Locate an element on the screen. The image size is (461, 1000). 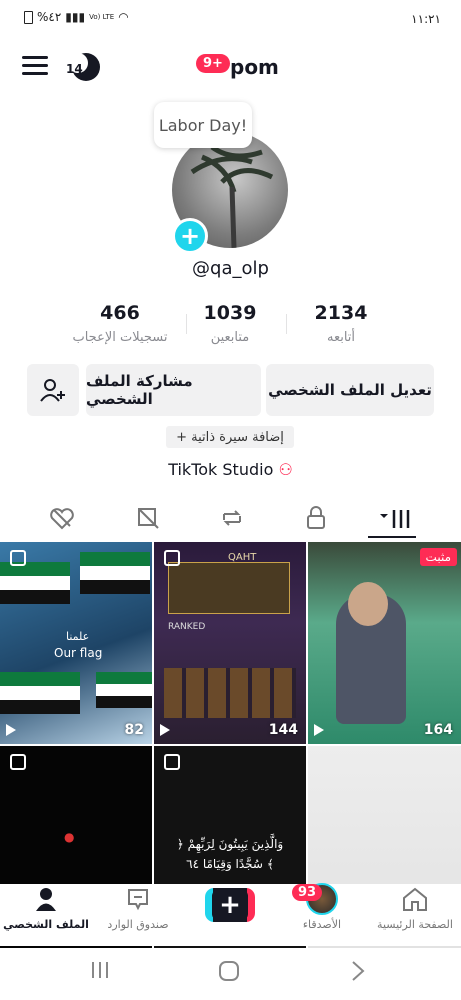
reposts-tab-icon is located at coordinates (232, 518).